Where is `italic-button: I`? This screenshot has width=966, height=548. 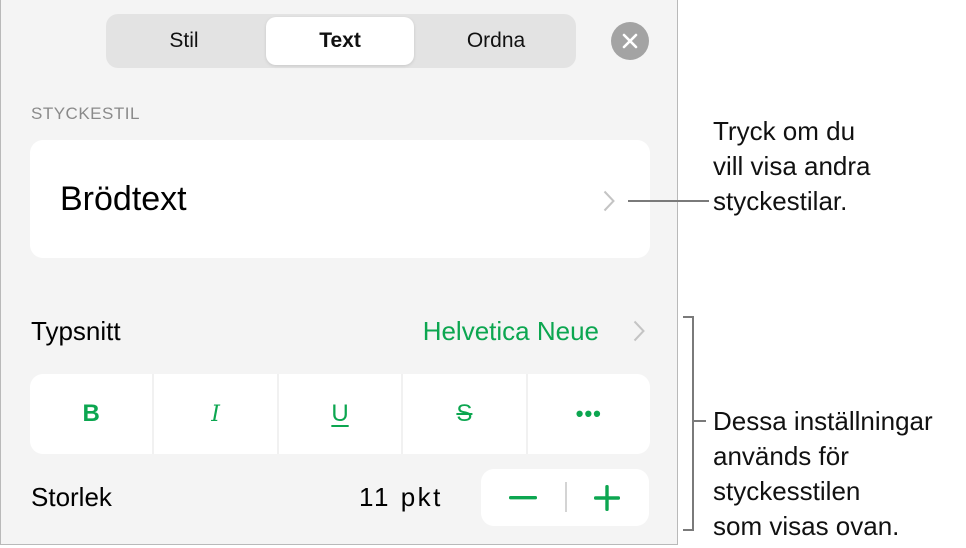
italic-button: I is located at coordinates (216, 414).